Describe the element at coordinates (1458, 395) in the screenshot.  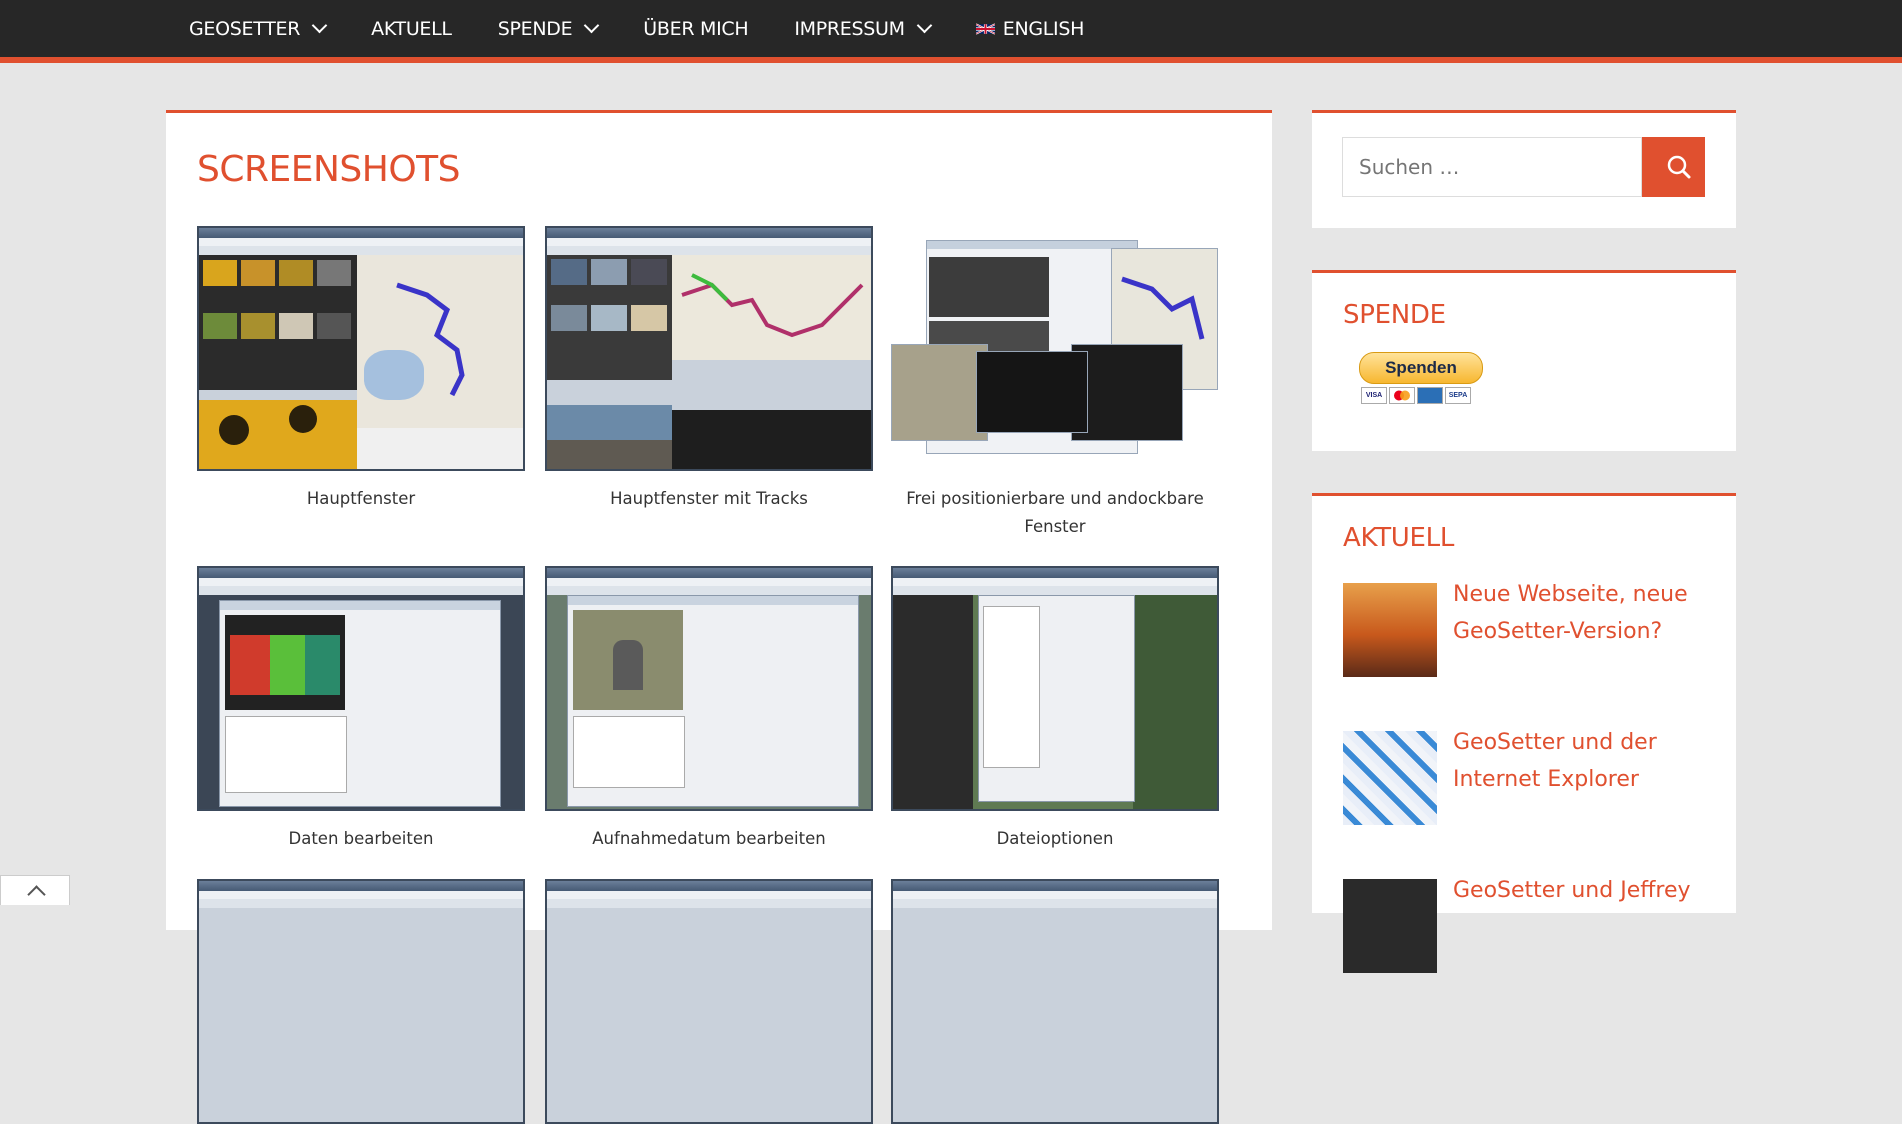
I see `sepa-icon: SEPA` at that location.